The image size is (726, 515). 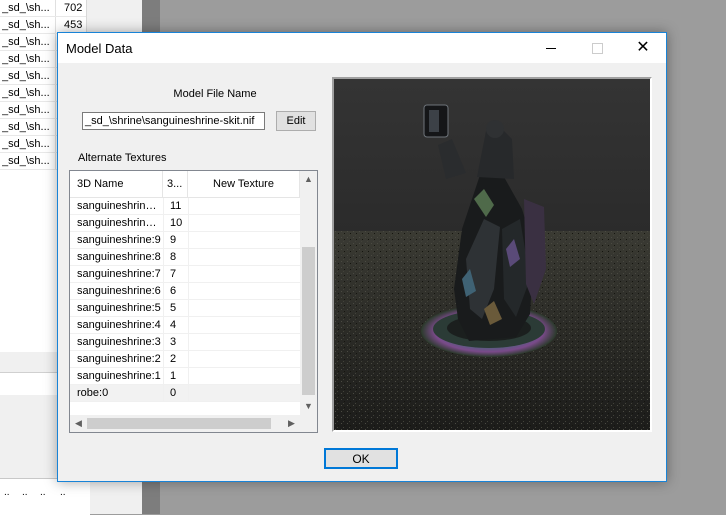 I want to click on row-index: 9, so click(x=173, y=240).